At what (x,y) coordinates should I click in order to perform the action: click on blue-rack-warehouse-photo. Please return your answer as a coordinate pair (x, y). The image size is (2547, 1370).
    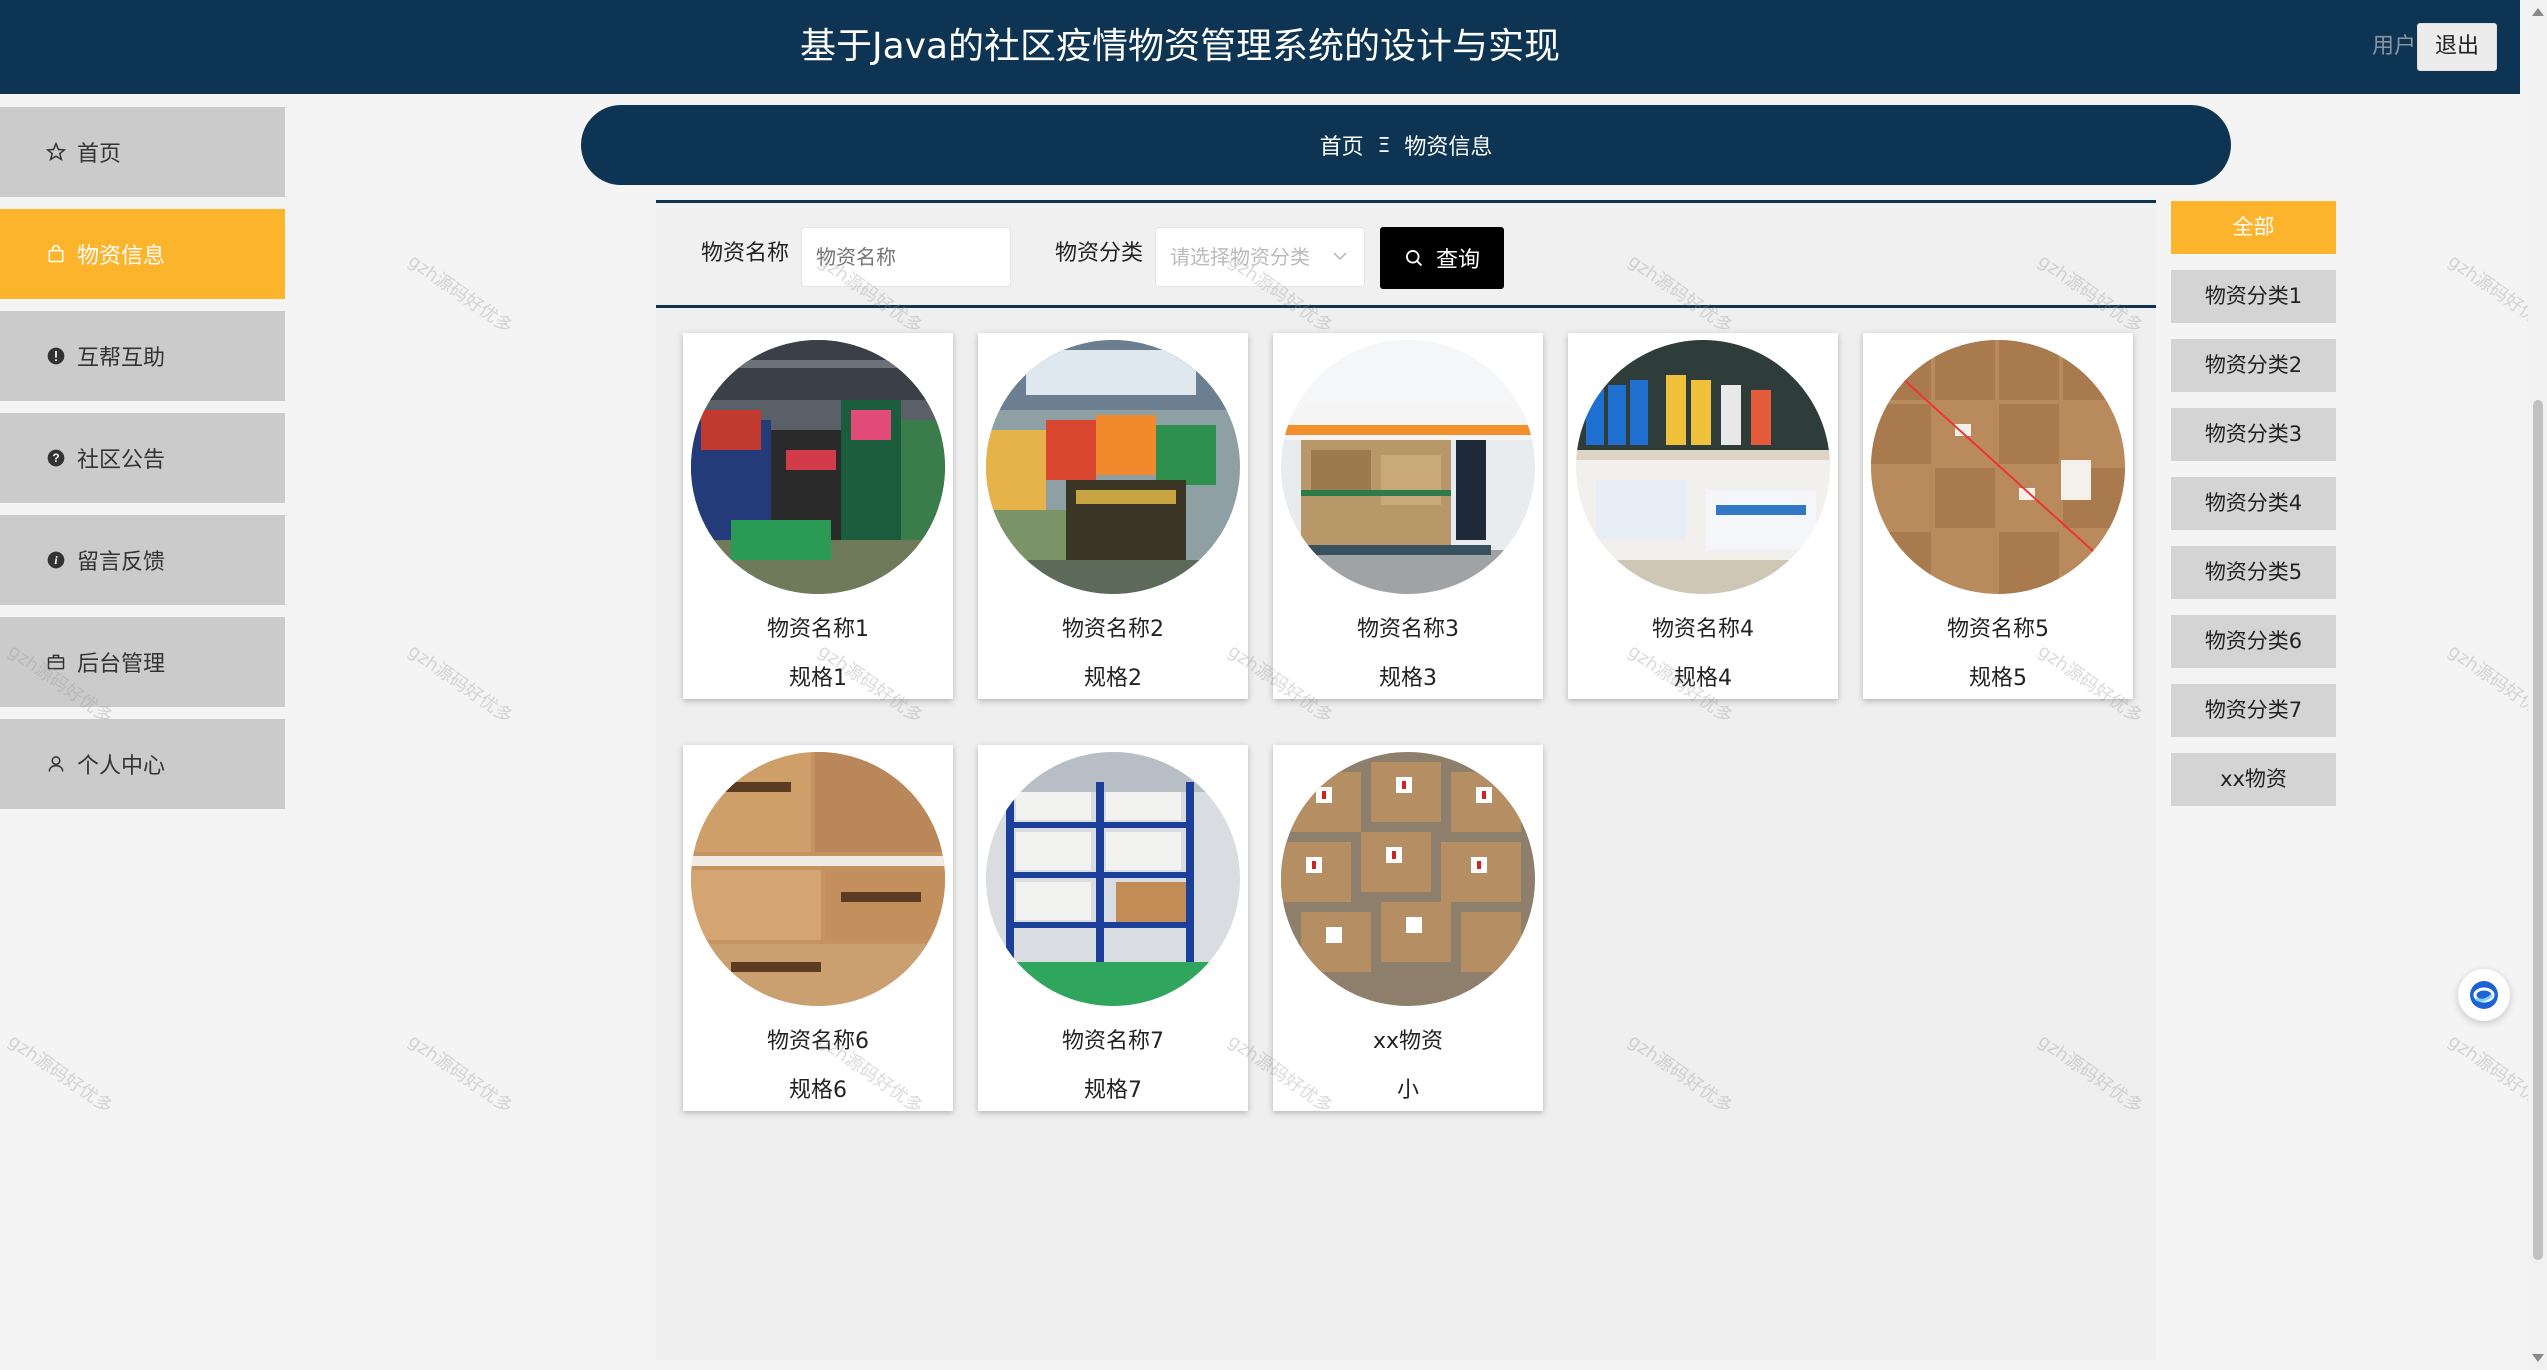
    Looking at the image, I should click on (1113, 879).